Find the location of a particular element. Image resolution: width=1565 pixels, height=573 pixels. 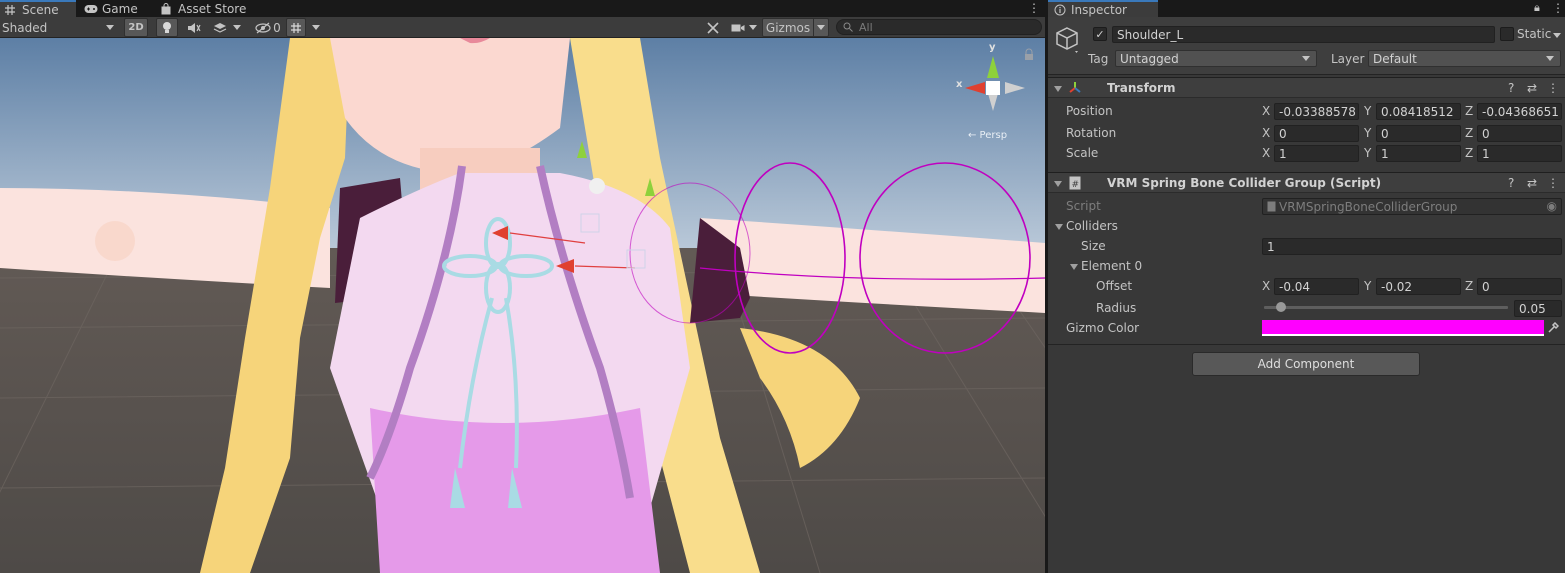

size-field: 1 is located at coordinates (1412, 246).